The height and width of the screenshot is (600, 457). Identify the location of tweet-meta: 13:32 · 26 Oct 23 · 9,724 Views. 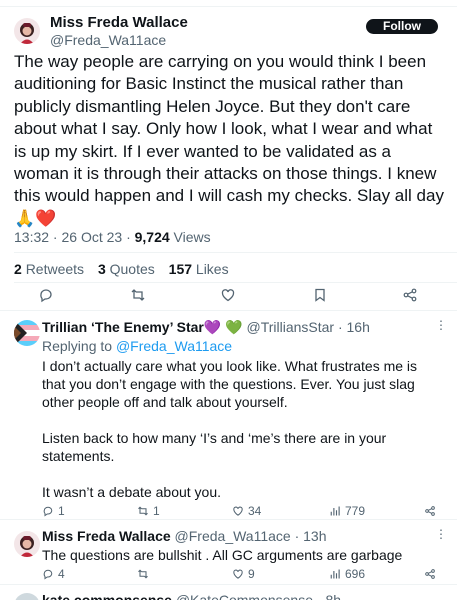
(112, 237).